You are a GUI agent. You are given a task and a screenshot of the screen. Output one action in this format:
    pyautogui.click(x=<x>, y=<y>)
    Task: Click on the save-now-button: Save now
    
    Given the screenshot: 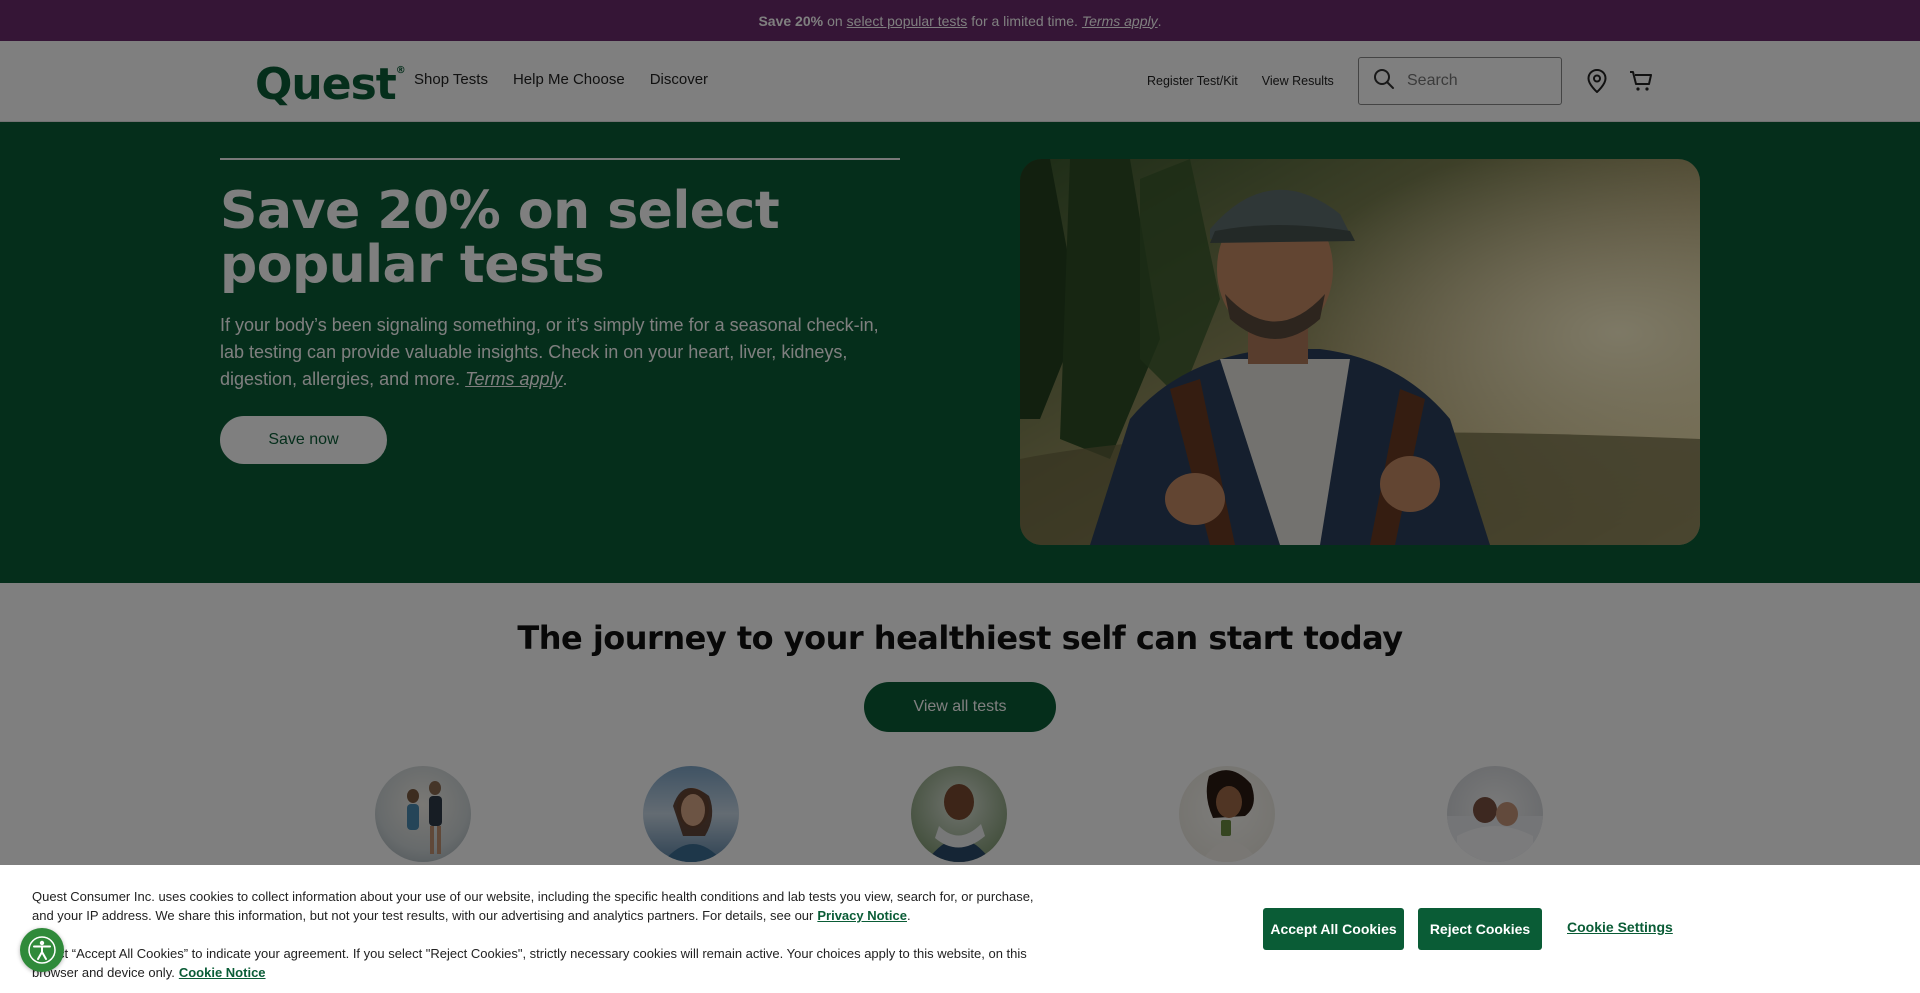 What is the action you would take?
    pyautogui.click(x=303, y=440)
    